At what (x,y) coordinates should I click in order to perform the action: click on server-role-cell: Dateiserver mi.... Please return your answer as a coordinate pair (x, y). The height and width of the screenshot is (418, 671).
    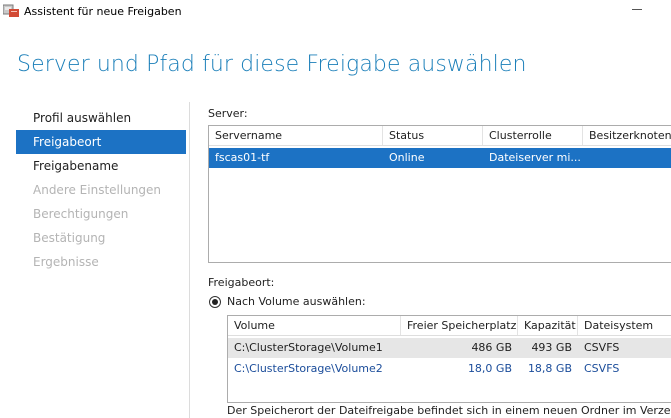
    Looking at the image, I should click on (535, 157).